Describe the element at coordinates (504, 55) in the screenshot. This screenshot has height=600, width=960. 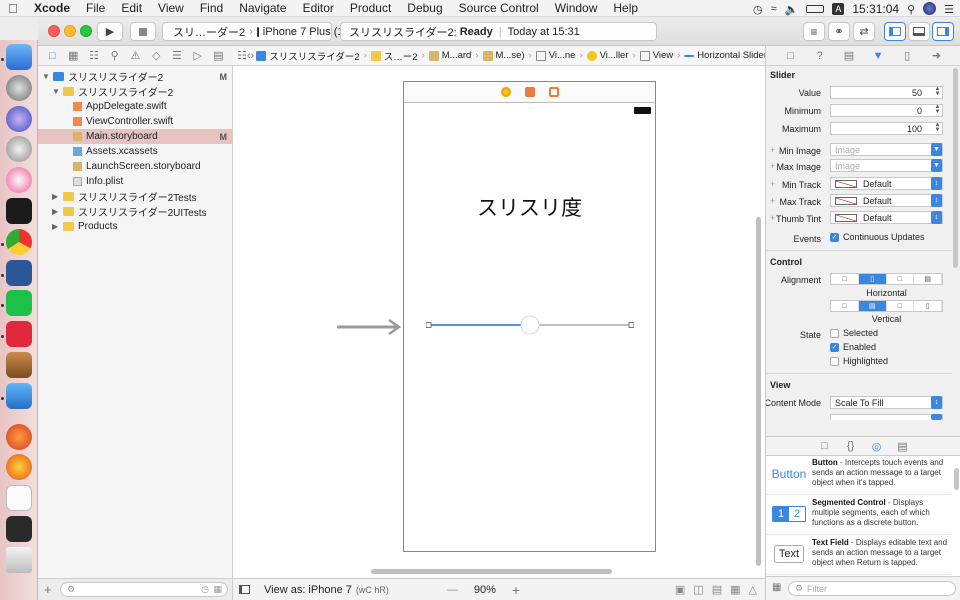
I see `jumpbar-crumb-base: M...se)` at that location.